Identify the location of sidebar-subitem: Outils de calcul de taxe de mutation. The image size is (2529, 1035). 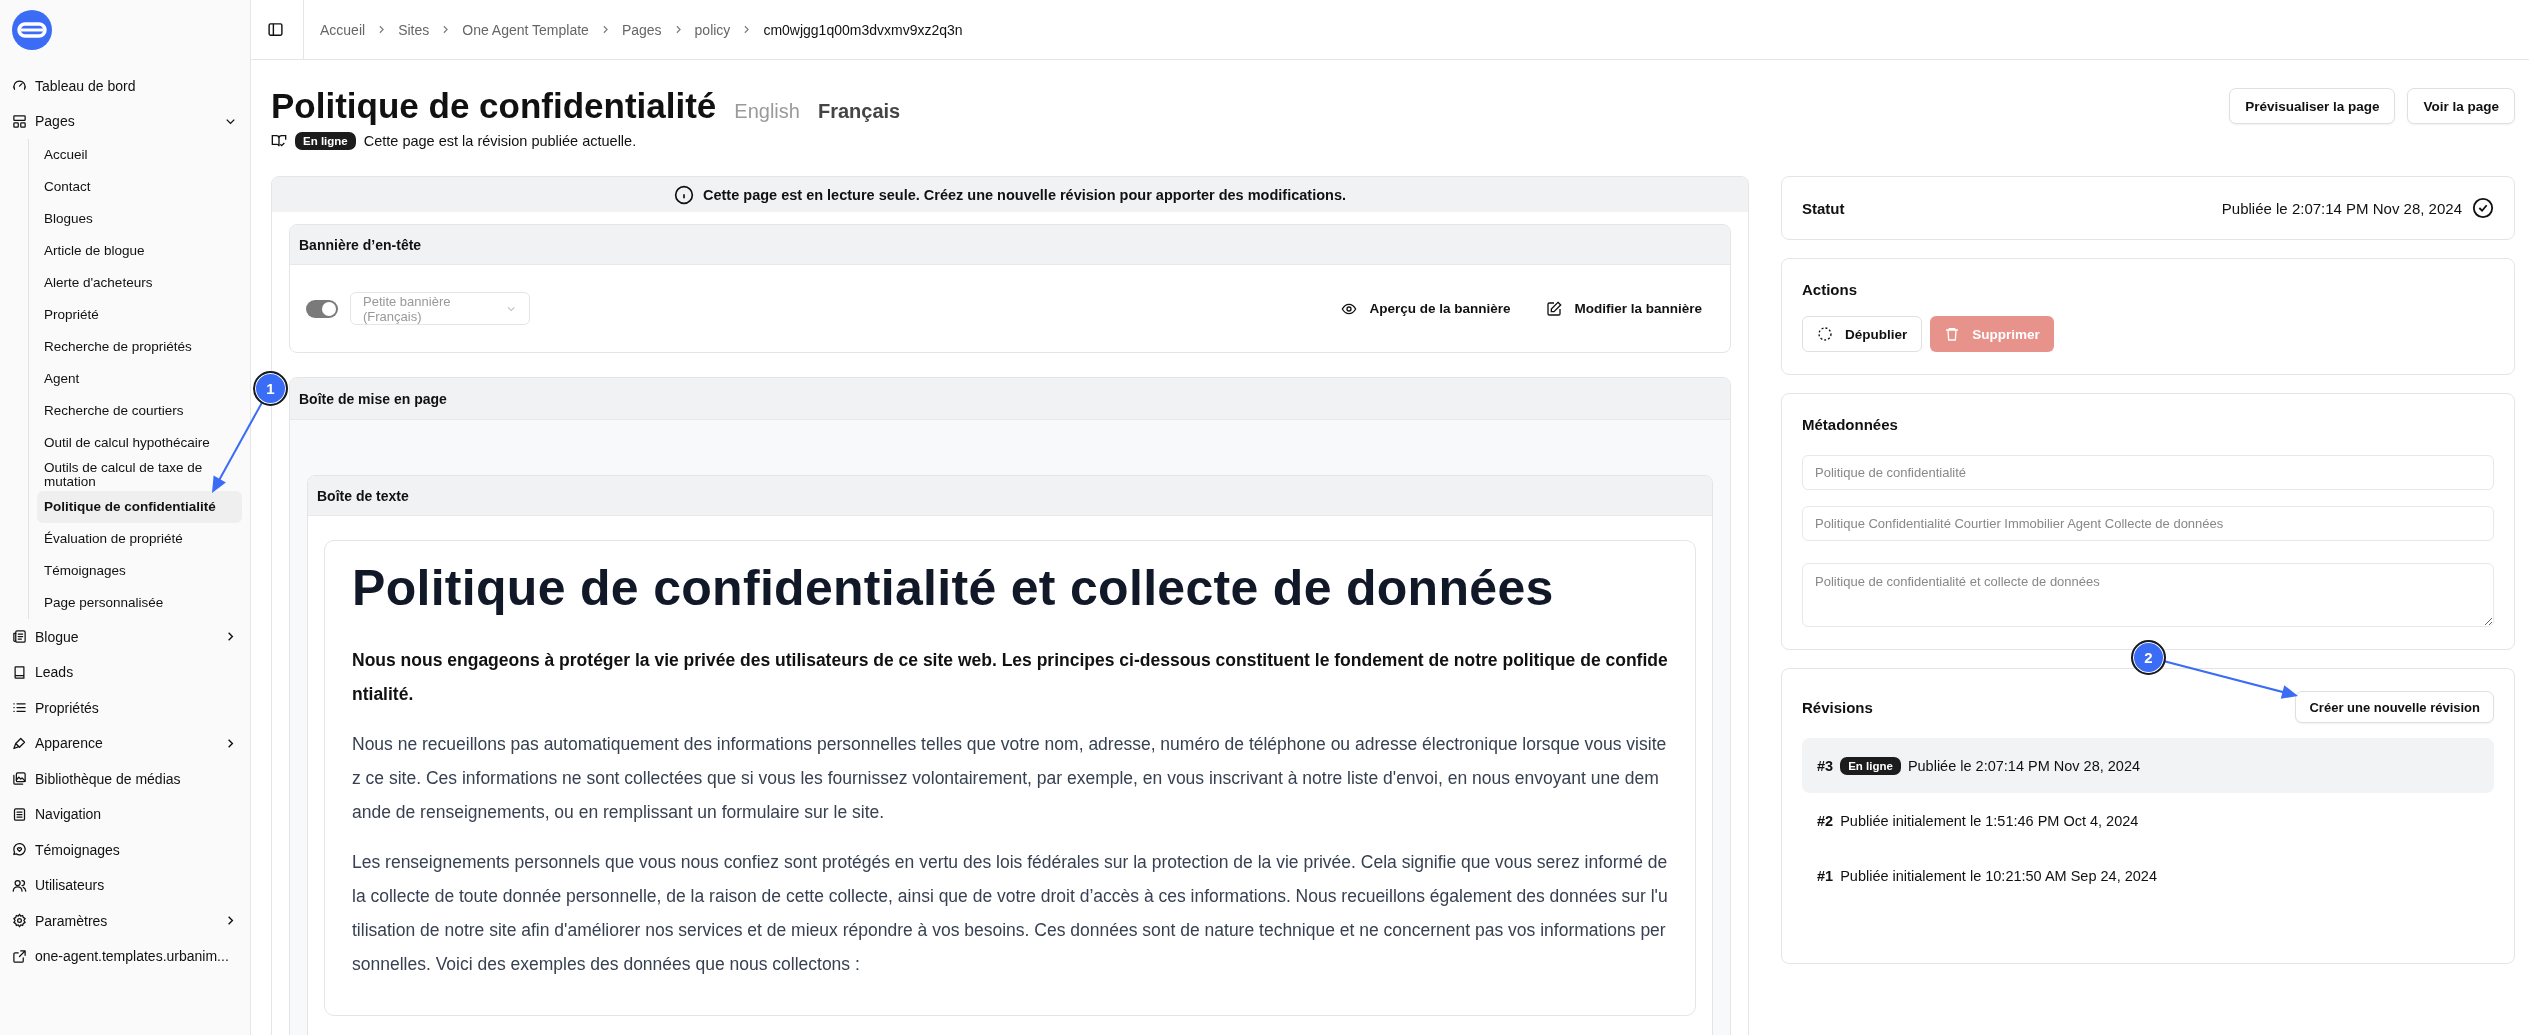
(139, 475).